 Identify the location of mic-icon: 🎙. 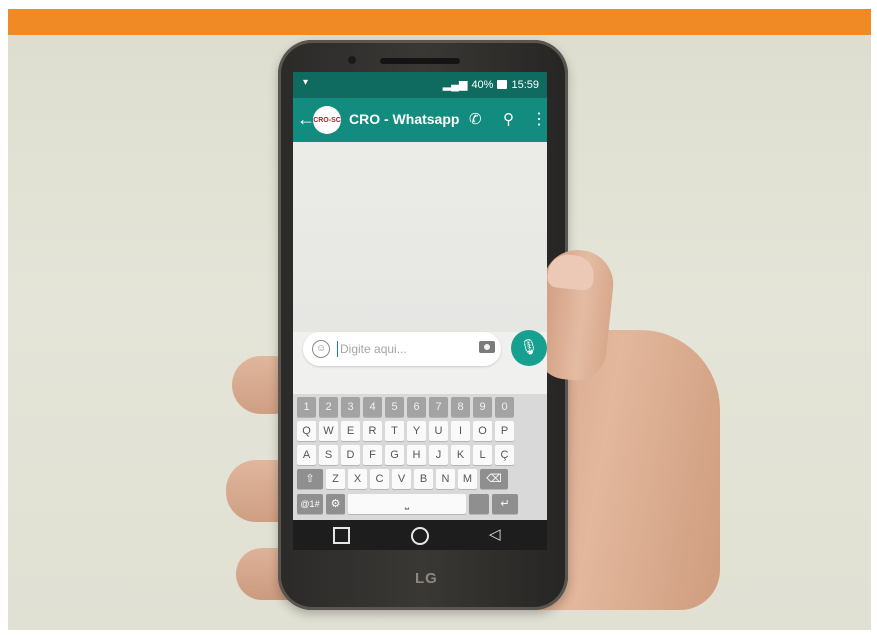
(529, 347).